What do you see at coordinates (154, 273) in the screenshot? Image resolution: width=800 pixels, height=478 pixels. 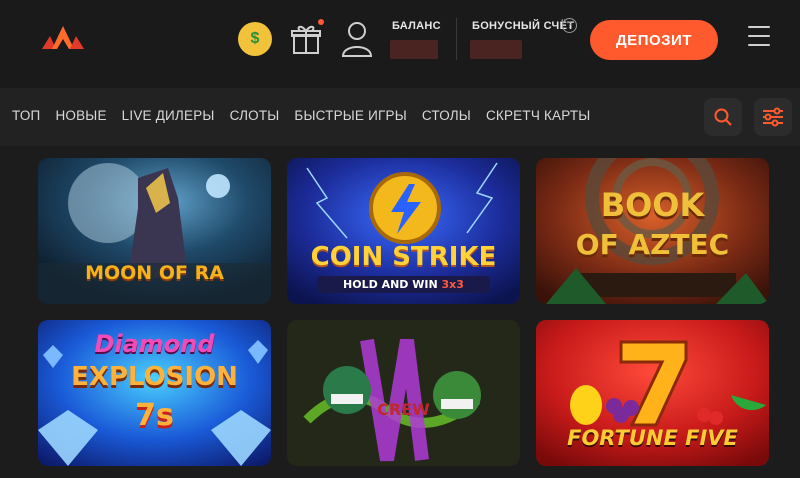 I see `game-title: MOON OF RA` at bounding box center [154, 273].